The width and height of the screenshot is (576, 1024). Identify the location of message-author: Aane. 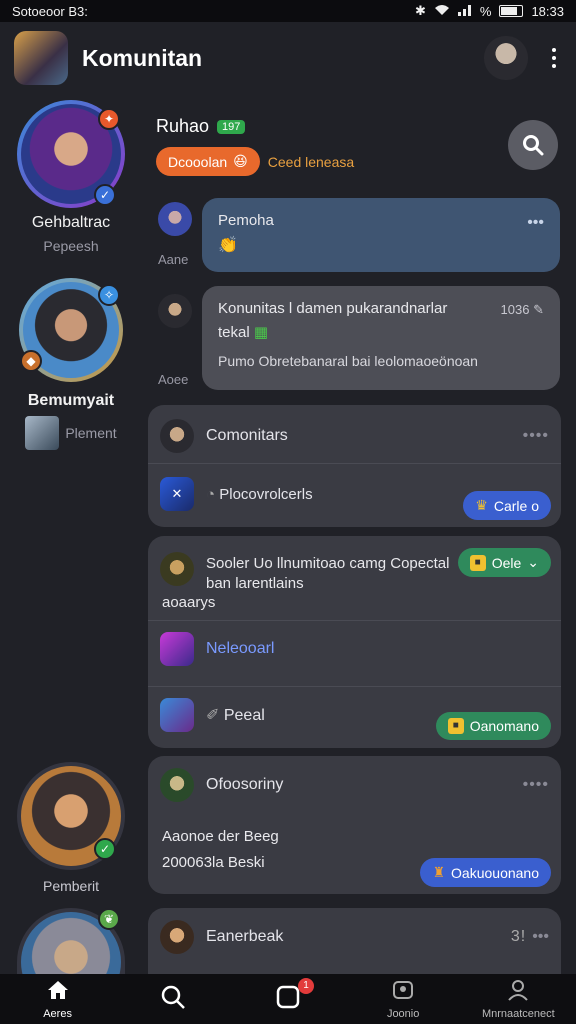
(173, 259).